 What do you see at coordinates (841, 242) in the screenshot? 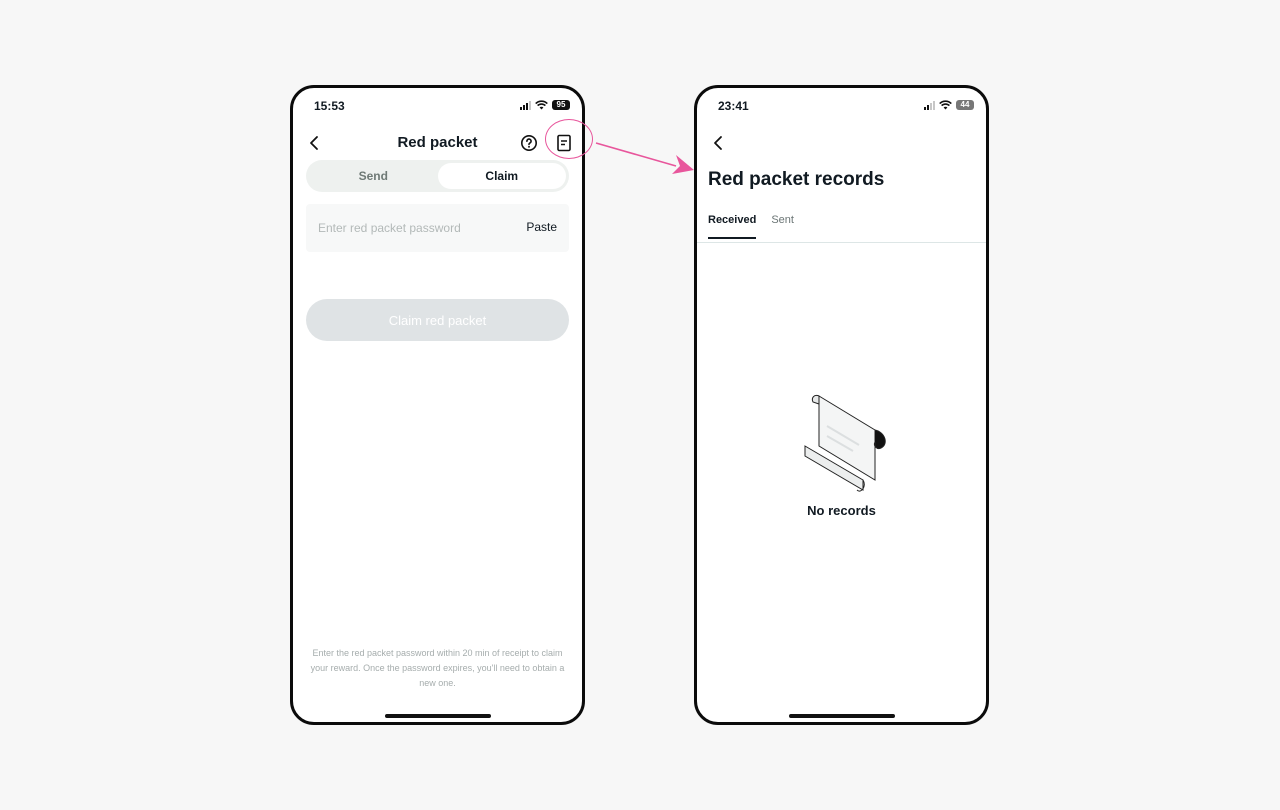
I see `tabs-divider` at bounding box center [841, 242].